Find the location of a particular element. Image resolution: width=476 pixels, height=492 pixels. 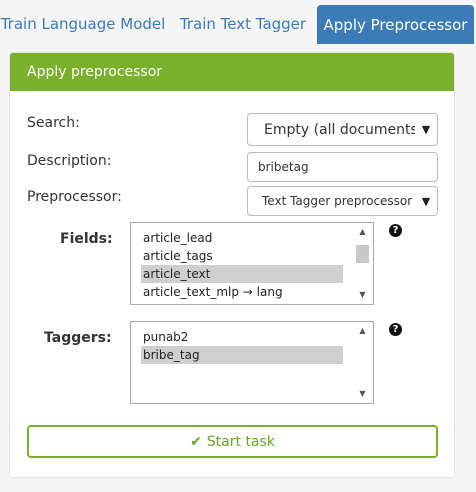

search-select: Empty (all documents) ▼ is located at coordinates (342, 129).